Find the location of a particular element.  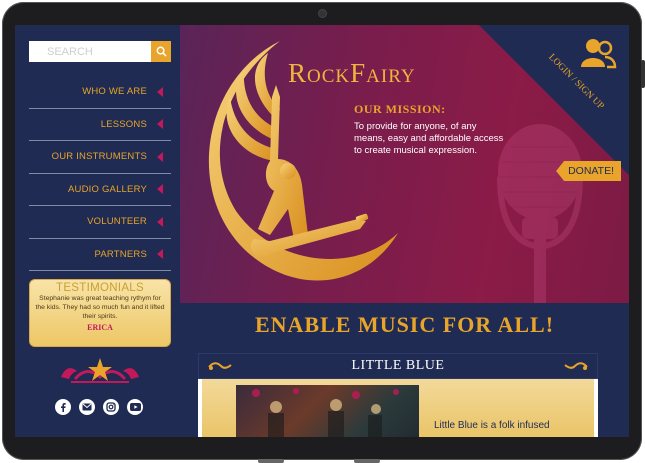

search-button is located at coordinates (161, 51).